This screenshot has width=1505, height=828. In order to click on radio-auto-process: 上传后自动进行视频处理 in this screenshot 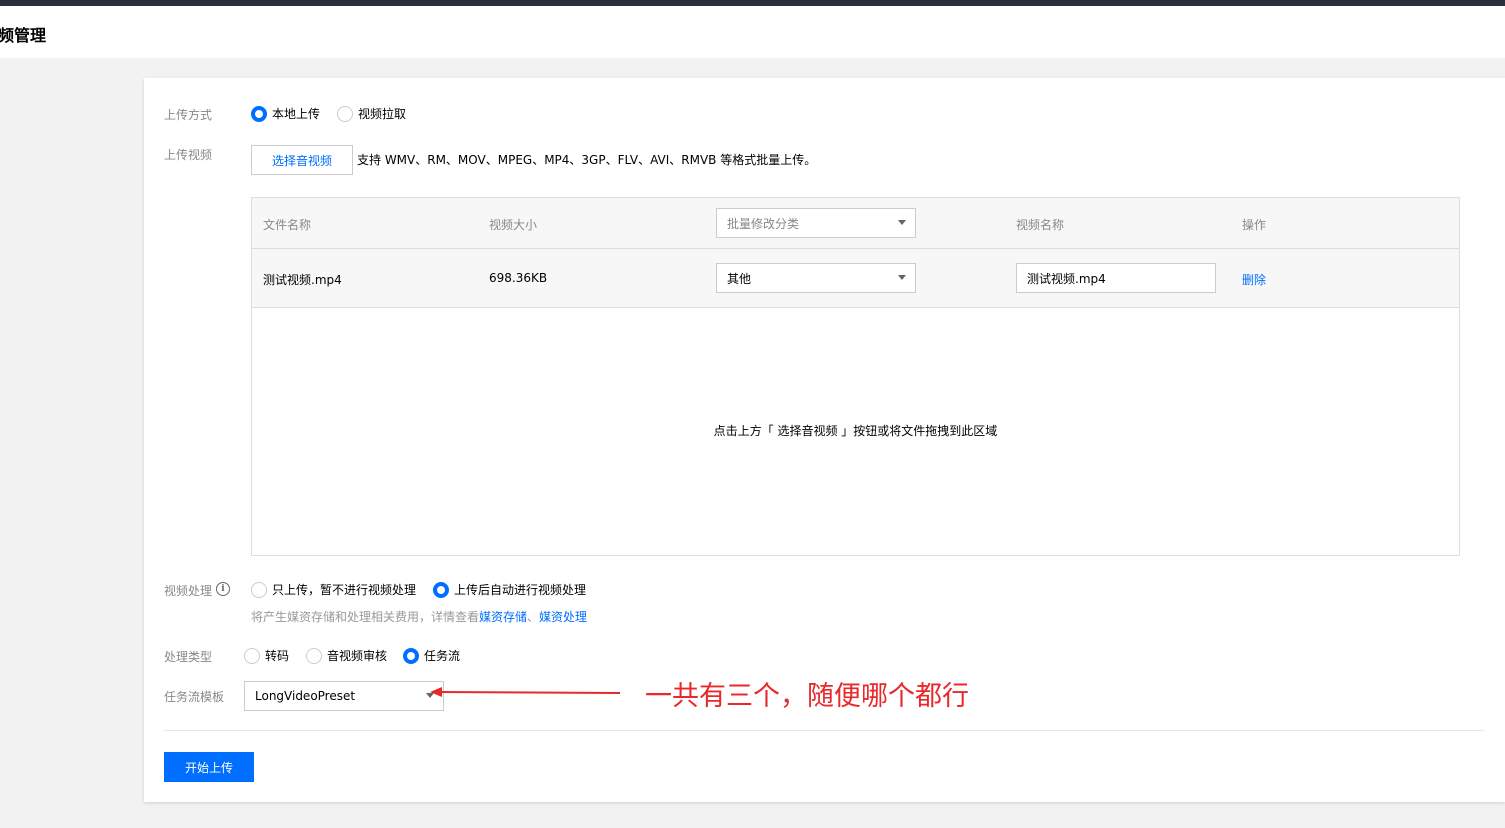, I will do `click(509, 589)`.